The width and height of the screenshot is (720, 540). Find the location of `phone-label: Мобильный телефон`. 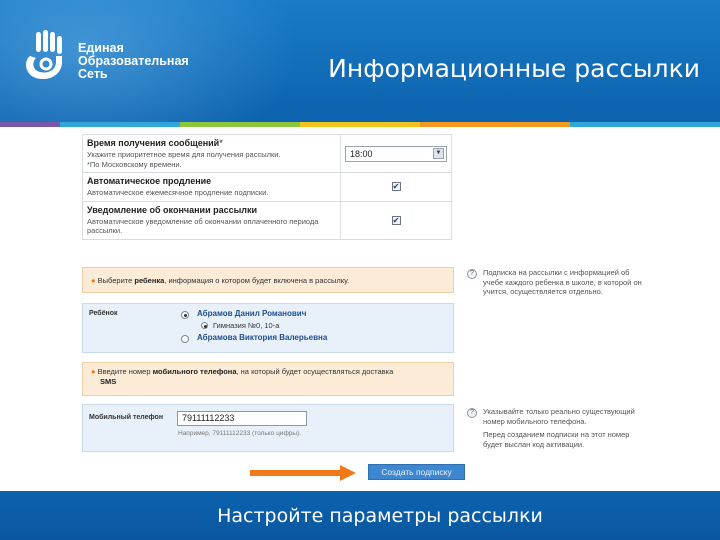

phone-label: Мобильный телефон is located at coordinates (126, 417).